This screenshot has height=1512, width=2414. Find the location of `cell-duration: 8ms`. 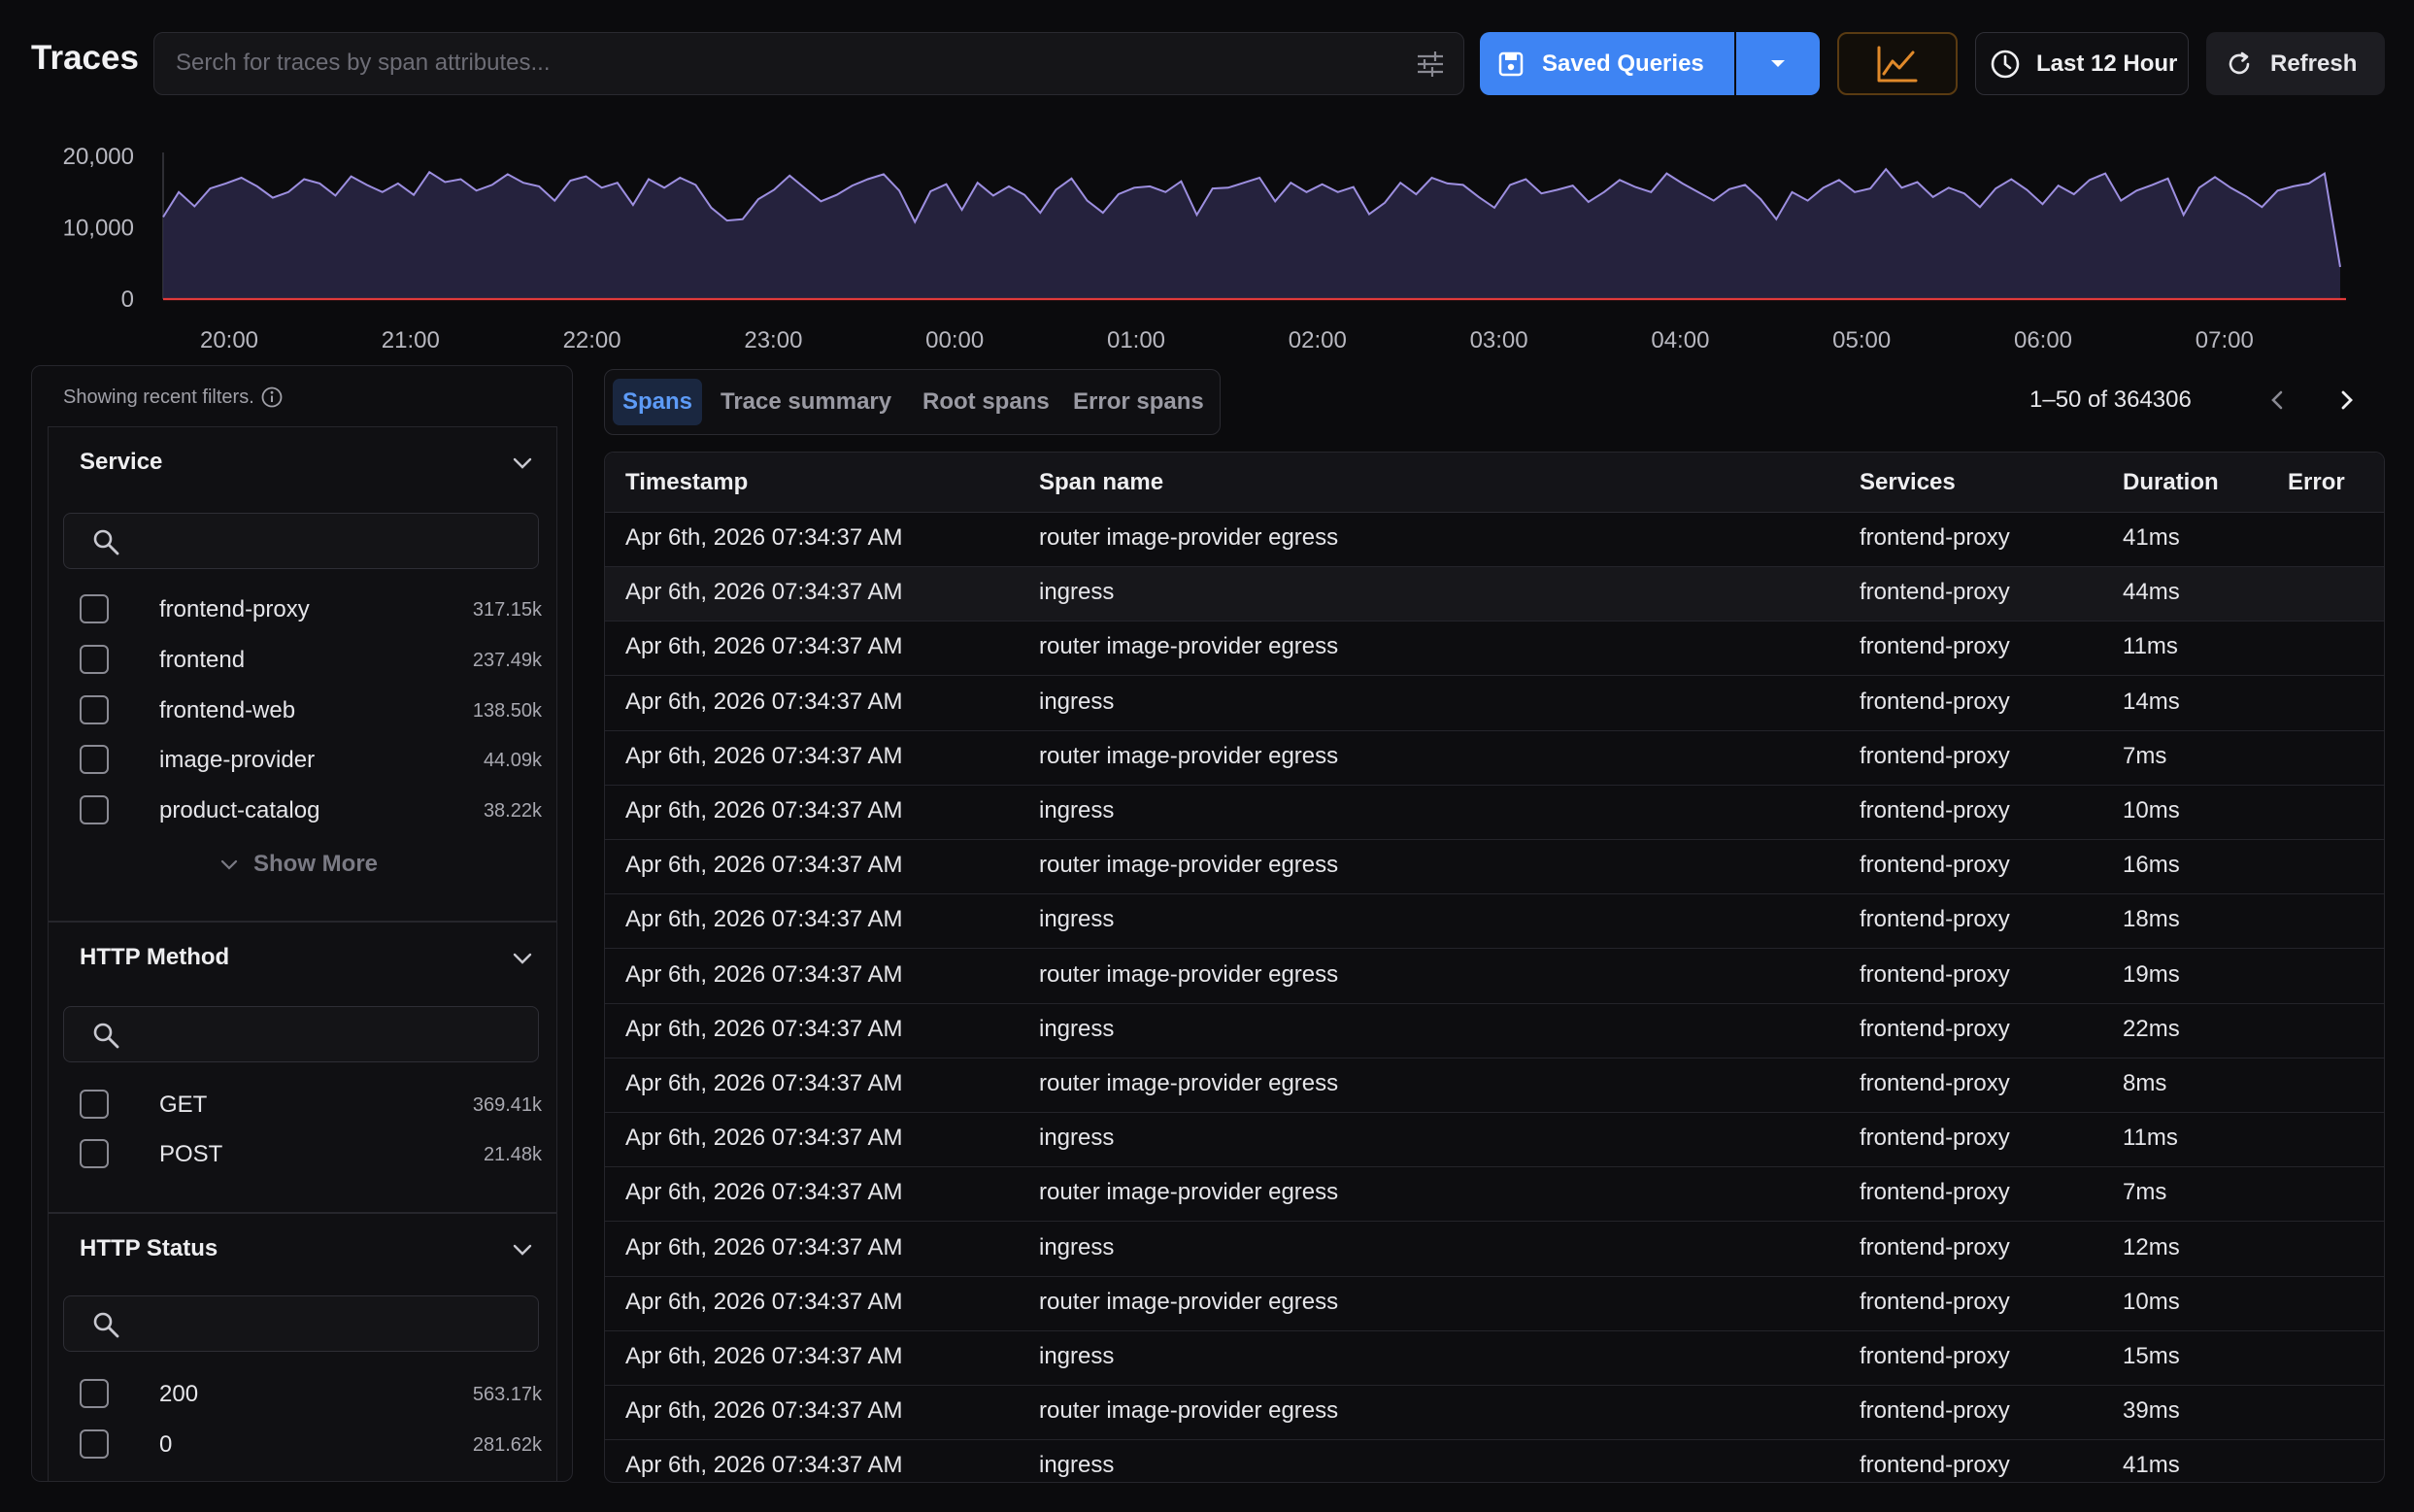

cell-duration: 8ms is located at coordinates (2145, 1083).